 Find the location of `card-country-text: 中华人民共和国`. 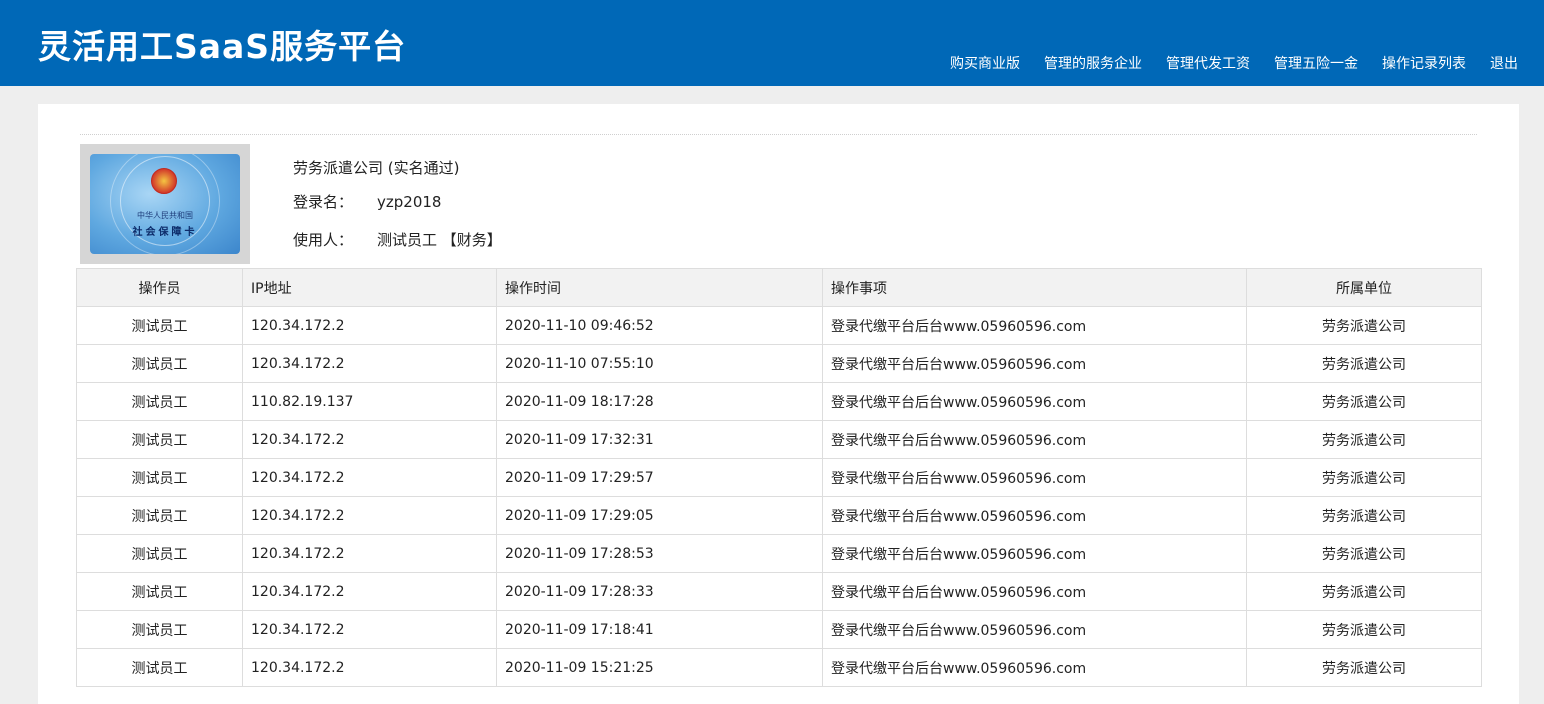

card-country-text: 中华人民共和国 is located at coordinates (165, 215).